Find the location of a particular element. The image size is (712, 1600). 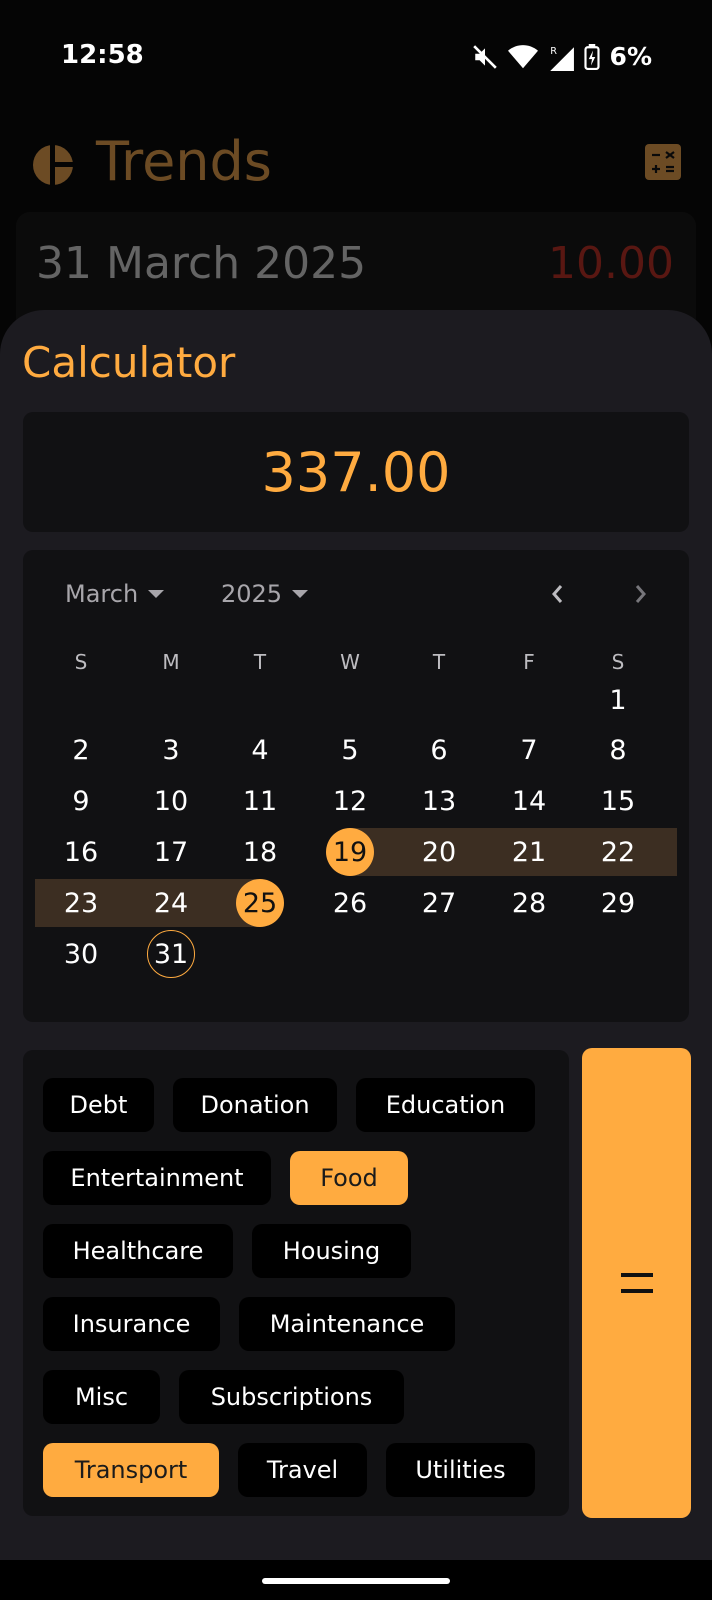

weekday-label: M is located at coordinates (171, 662).